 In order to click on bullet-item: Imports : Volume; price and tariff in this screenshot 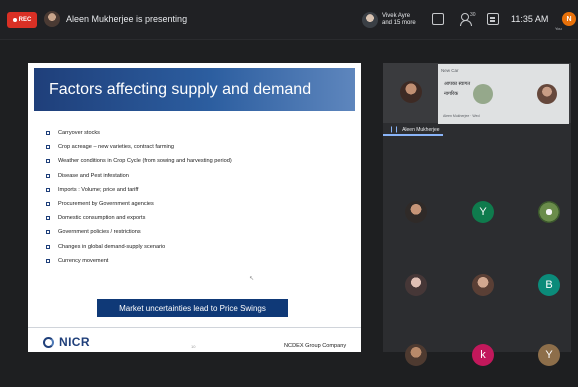, I will do `click(139, 190)`.